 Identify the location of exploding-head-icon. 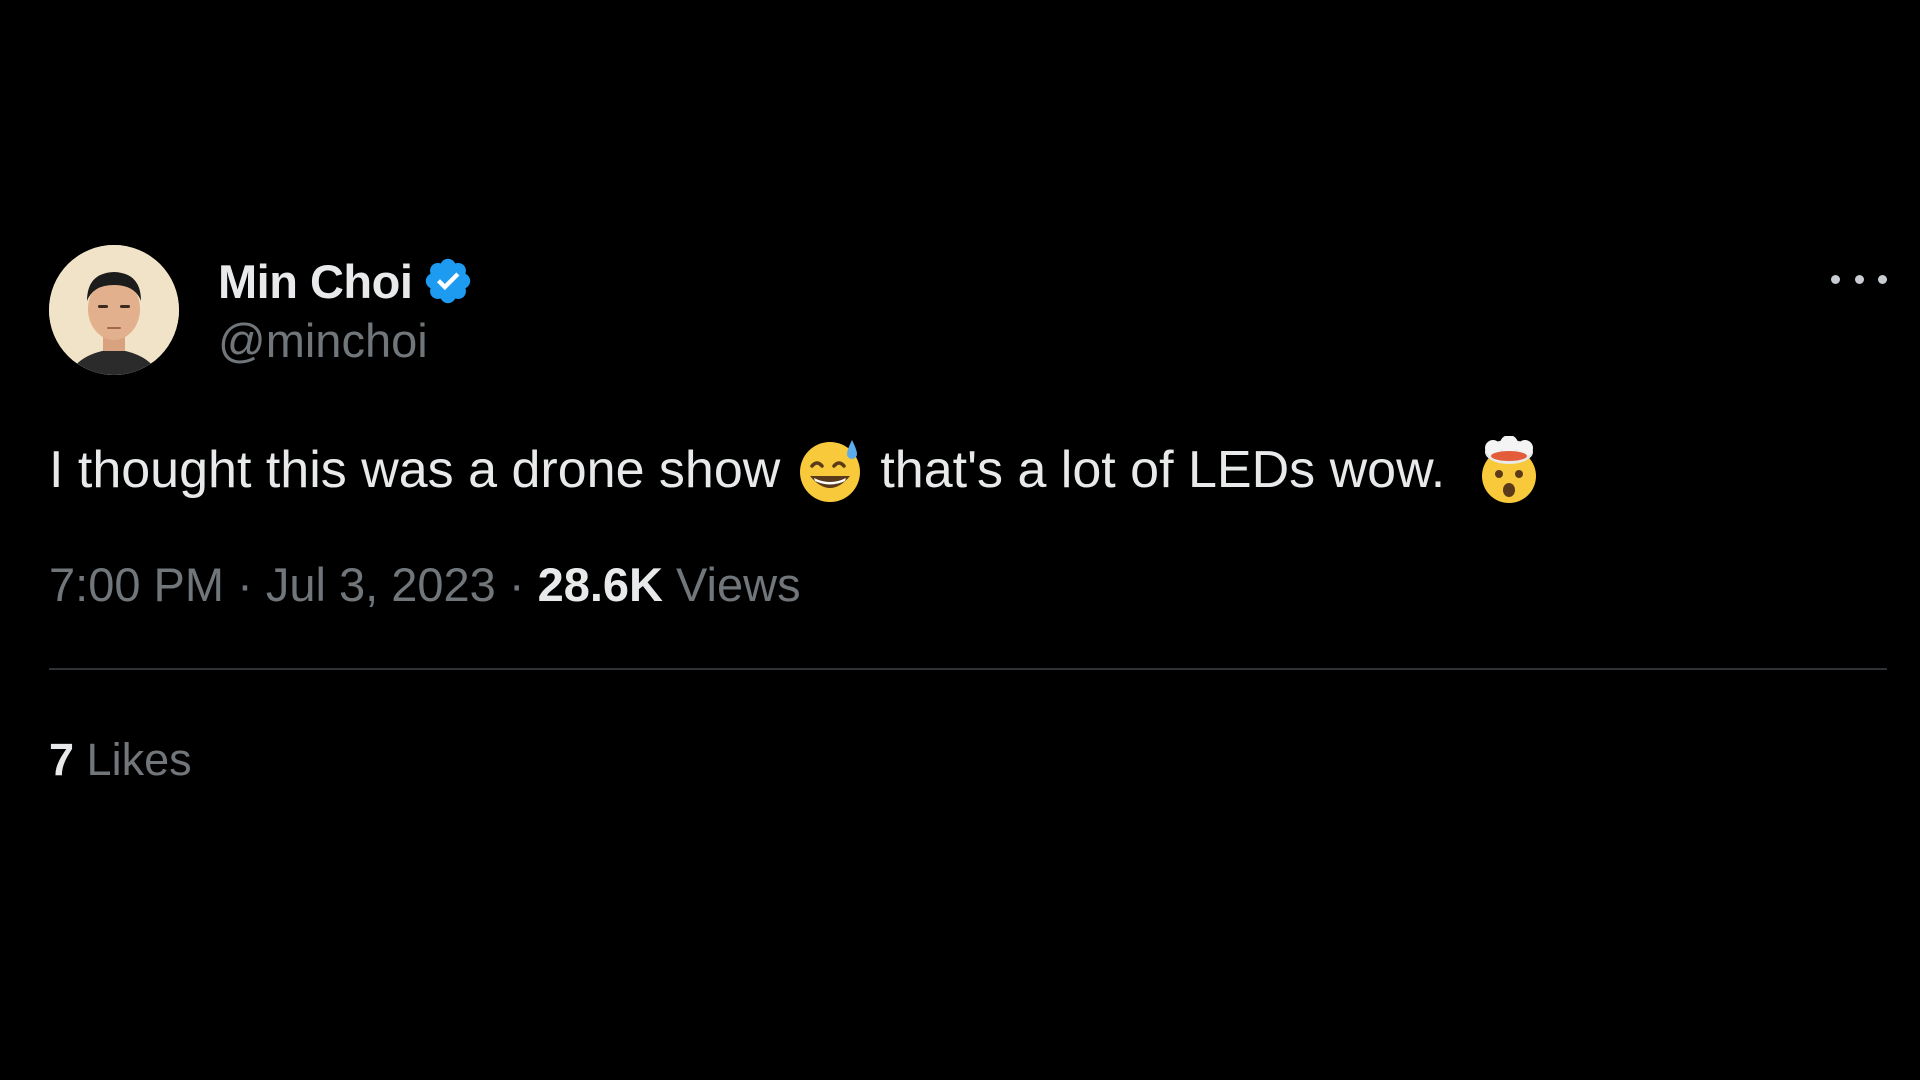
(1509, 469).